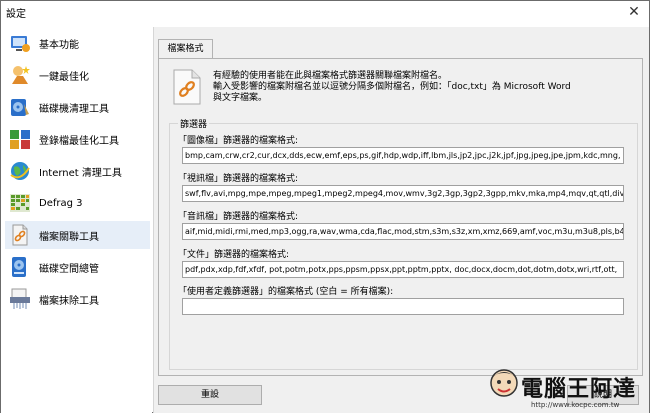  Describe the element at coordinates (20, 267) in the screenshot. I see `disk-space-icon` at that location.